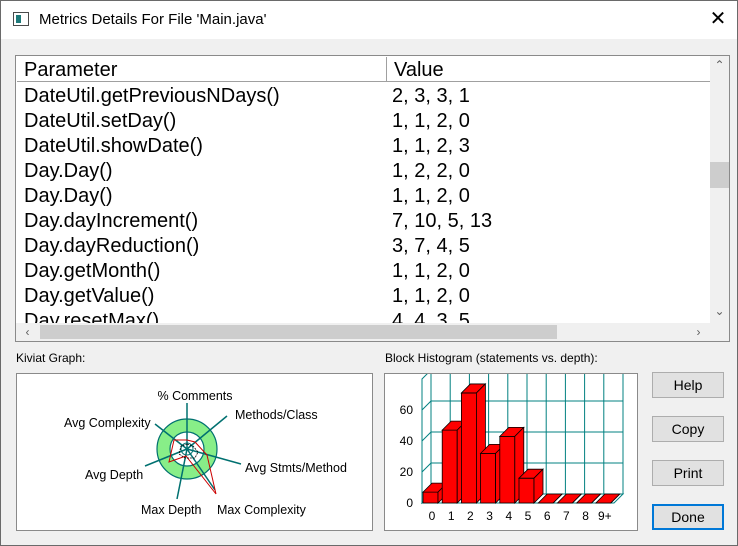 Image resolution: width=738 pixels, height=546 pixels. Describe the element at coordinates (363, 196) in the screenshot. I see `table-row: Day.Day() 1, 1, 2, 0` at that location.